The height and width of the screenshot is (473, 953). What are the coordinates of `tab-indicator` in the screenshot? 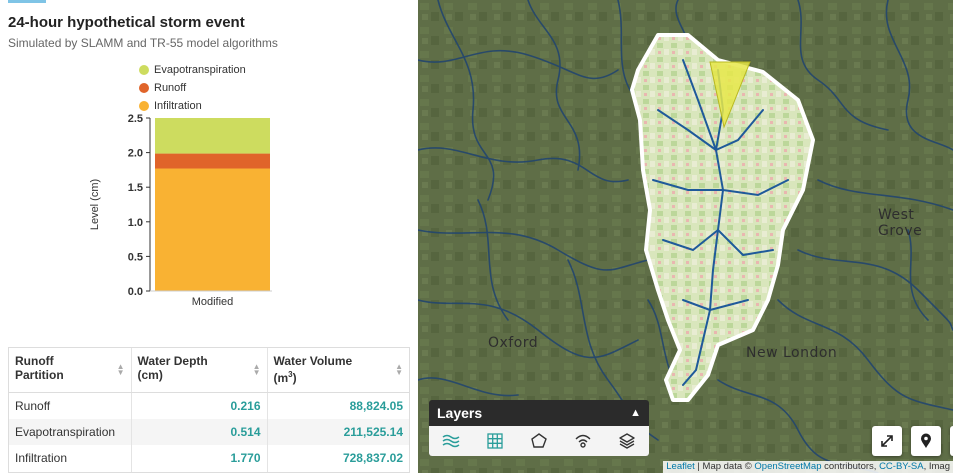 It's located at (27, 1).